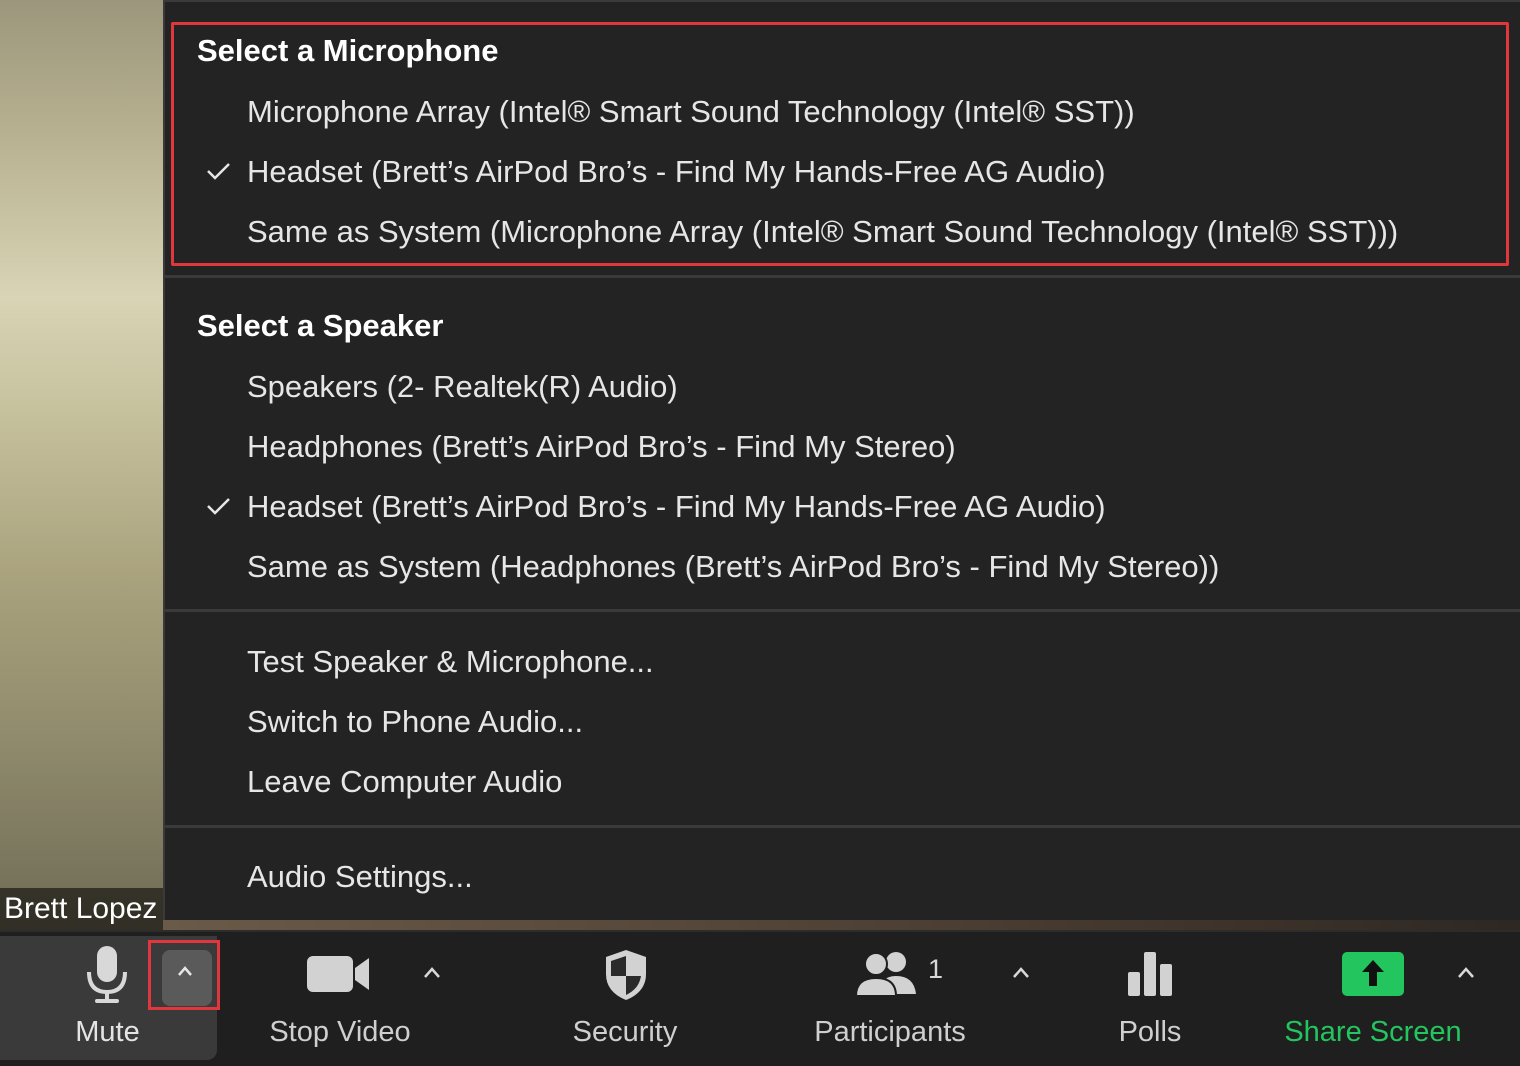  I want to click on mute-button: Mute, so click(75, 997).